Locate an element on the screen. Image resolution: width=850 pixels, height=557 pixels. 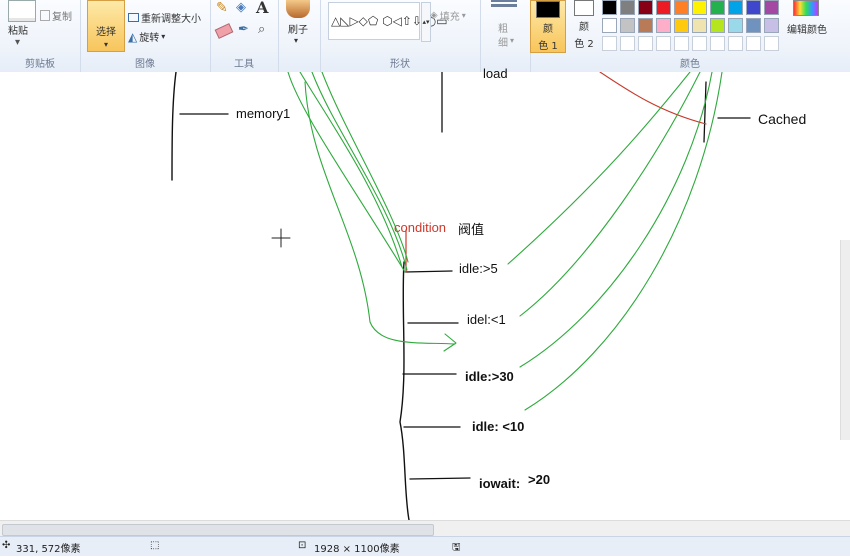
fill-label: 填充 is located at coordinates (449, 17).